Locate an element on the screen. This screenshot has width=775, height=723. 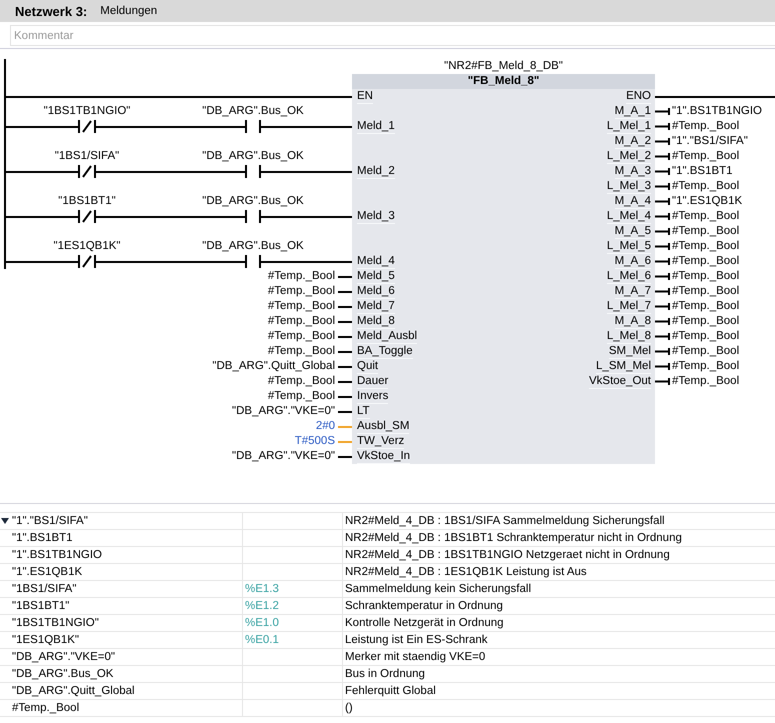
output-pin-label: L_Mel_5 is located at coordinates (628, 246).